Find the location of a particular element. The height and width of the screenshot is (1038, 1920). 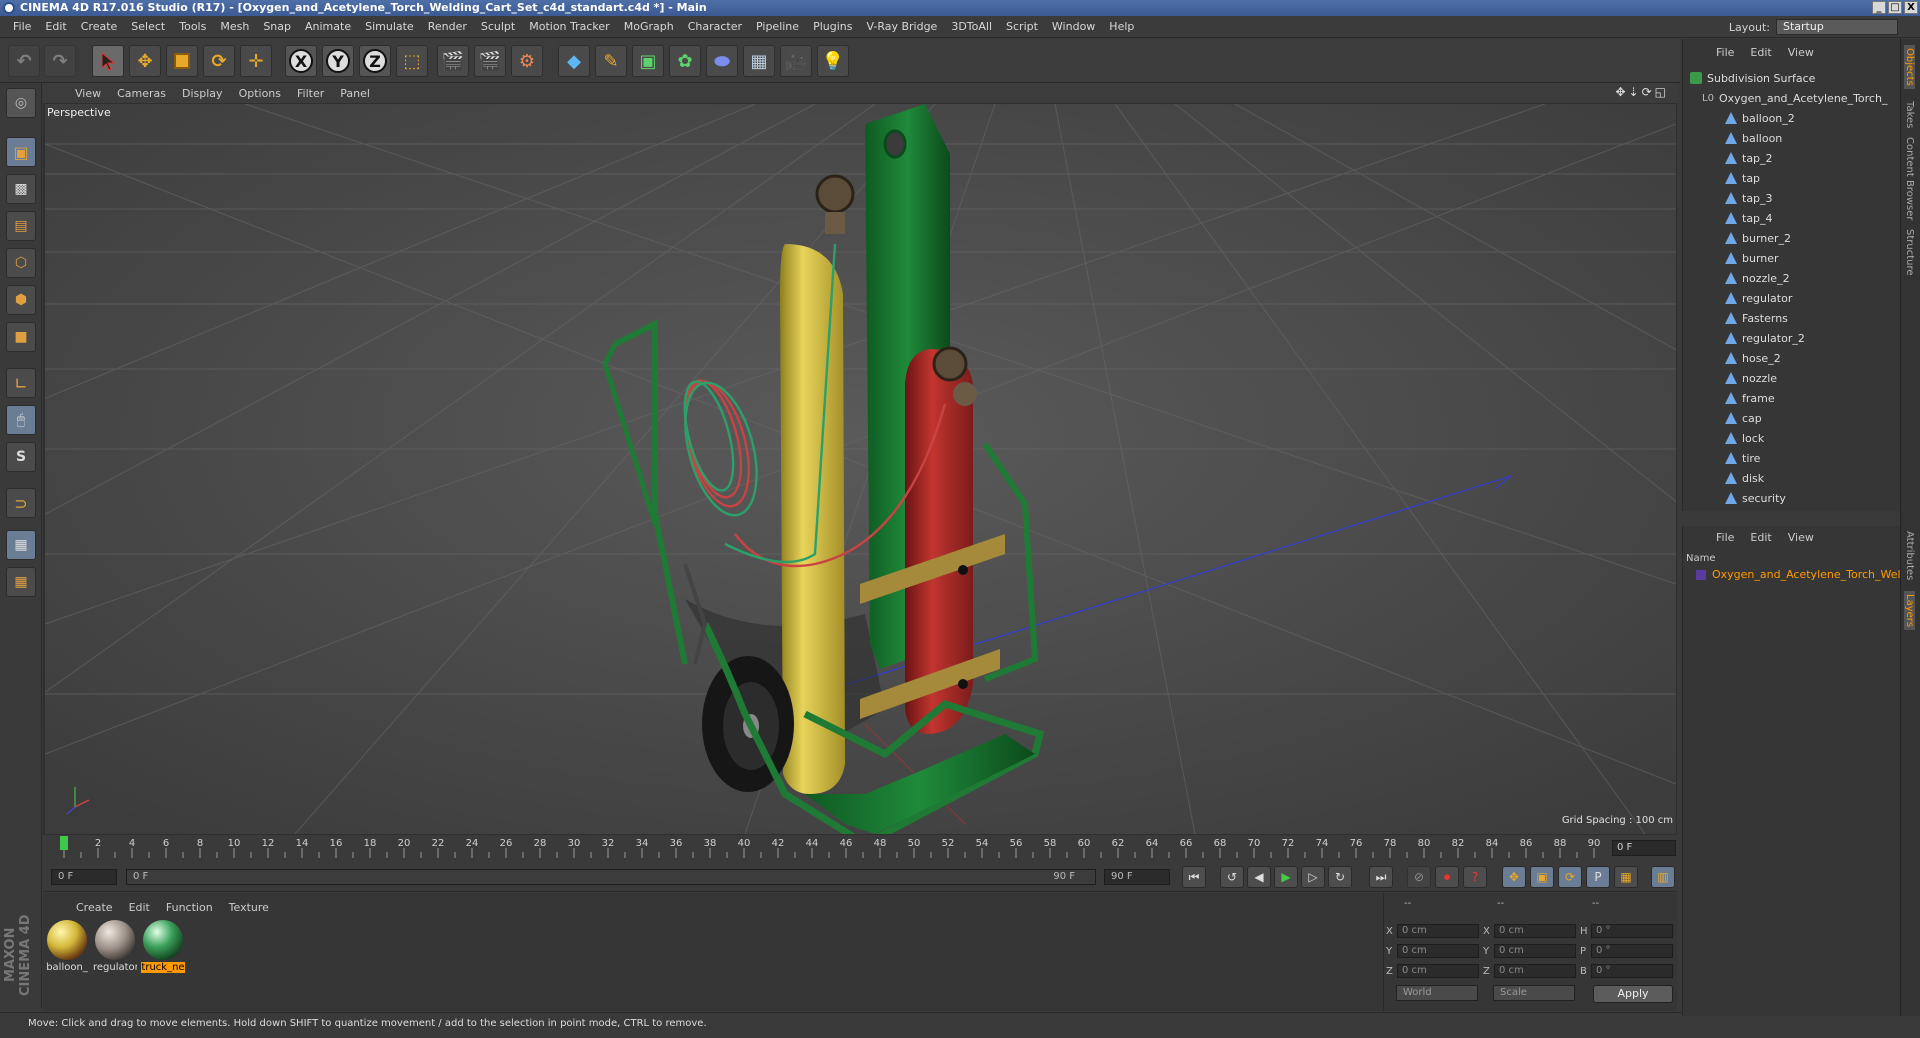

viewport-menu-options: Options is located at coordinates (260, 93).